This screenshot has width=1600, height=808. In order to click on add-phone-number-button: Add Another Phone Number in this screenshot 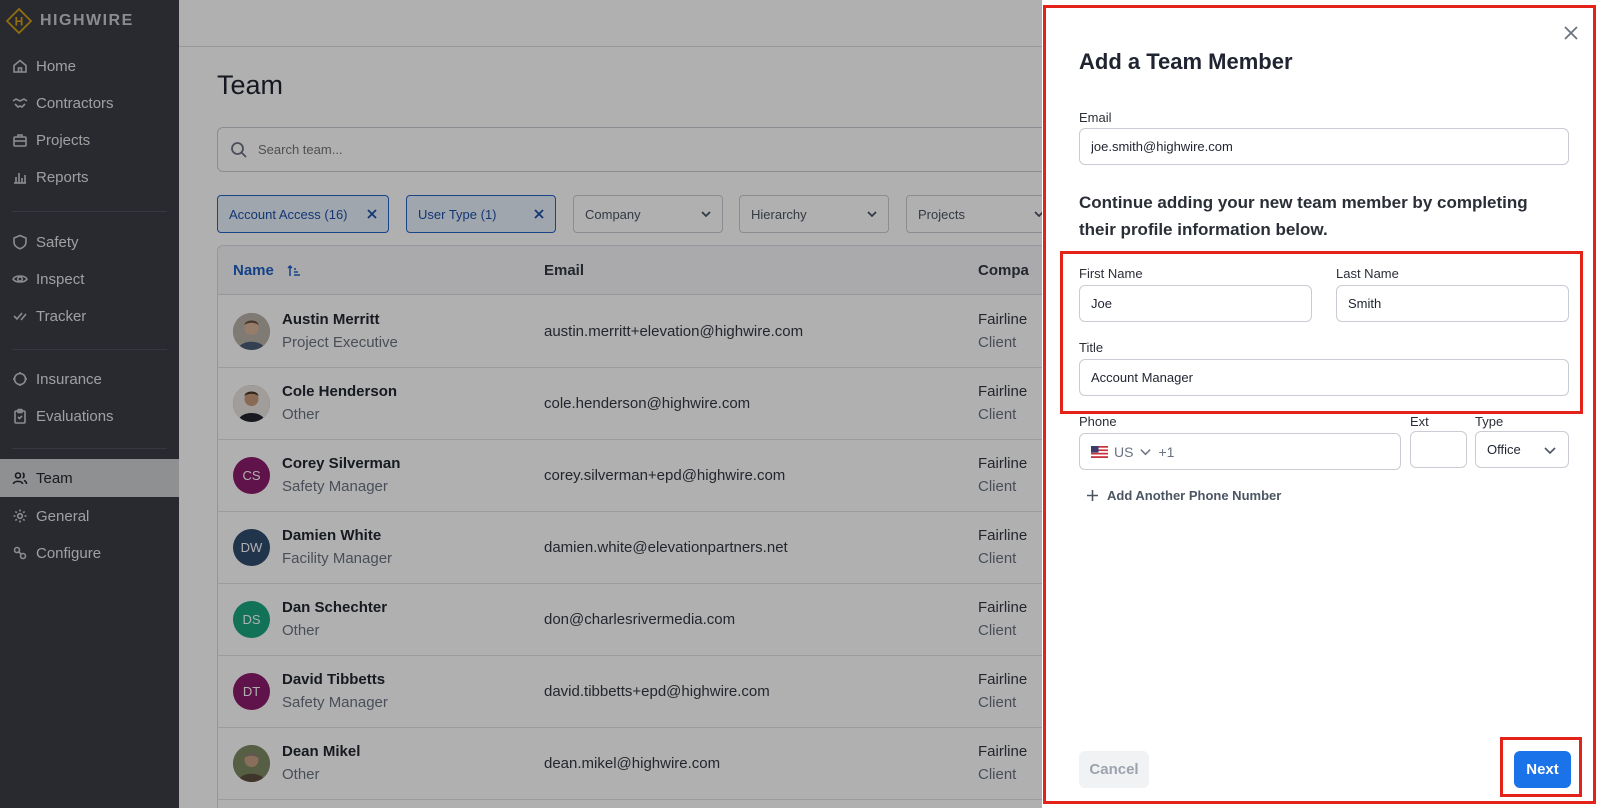, I will do `click(1183, 495)`.